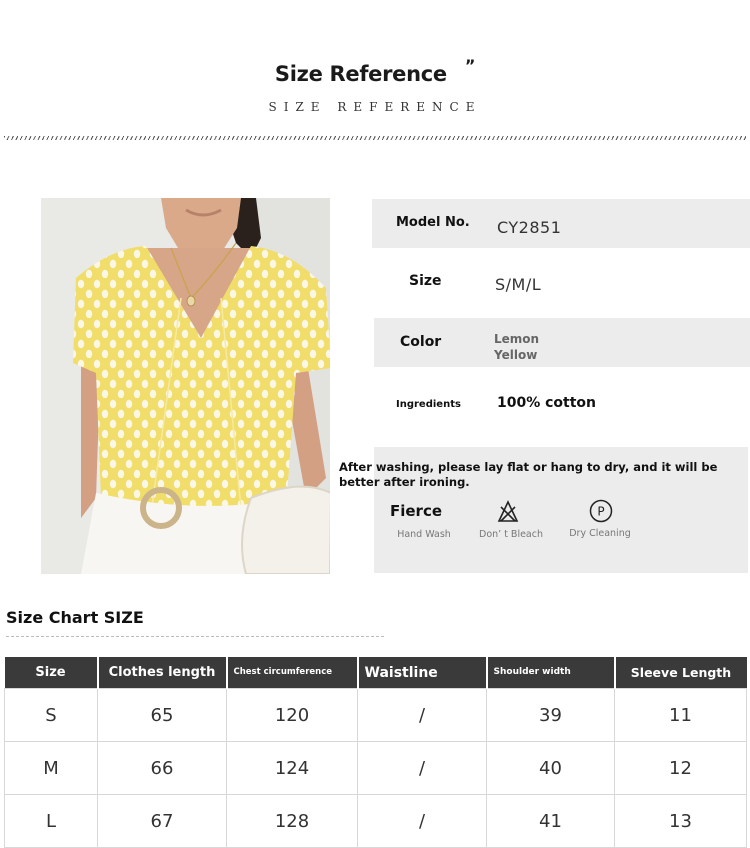 The height and width of the screenshot is (848, 750). Describe the element at coordinates (162, 821) in the screenshot. I see `cell-clothes-length: 67` at that location.